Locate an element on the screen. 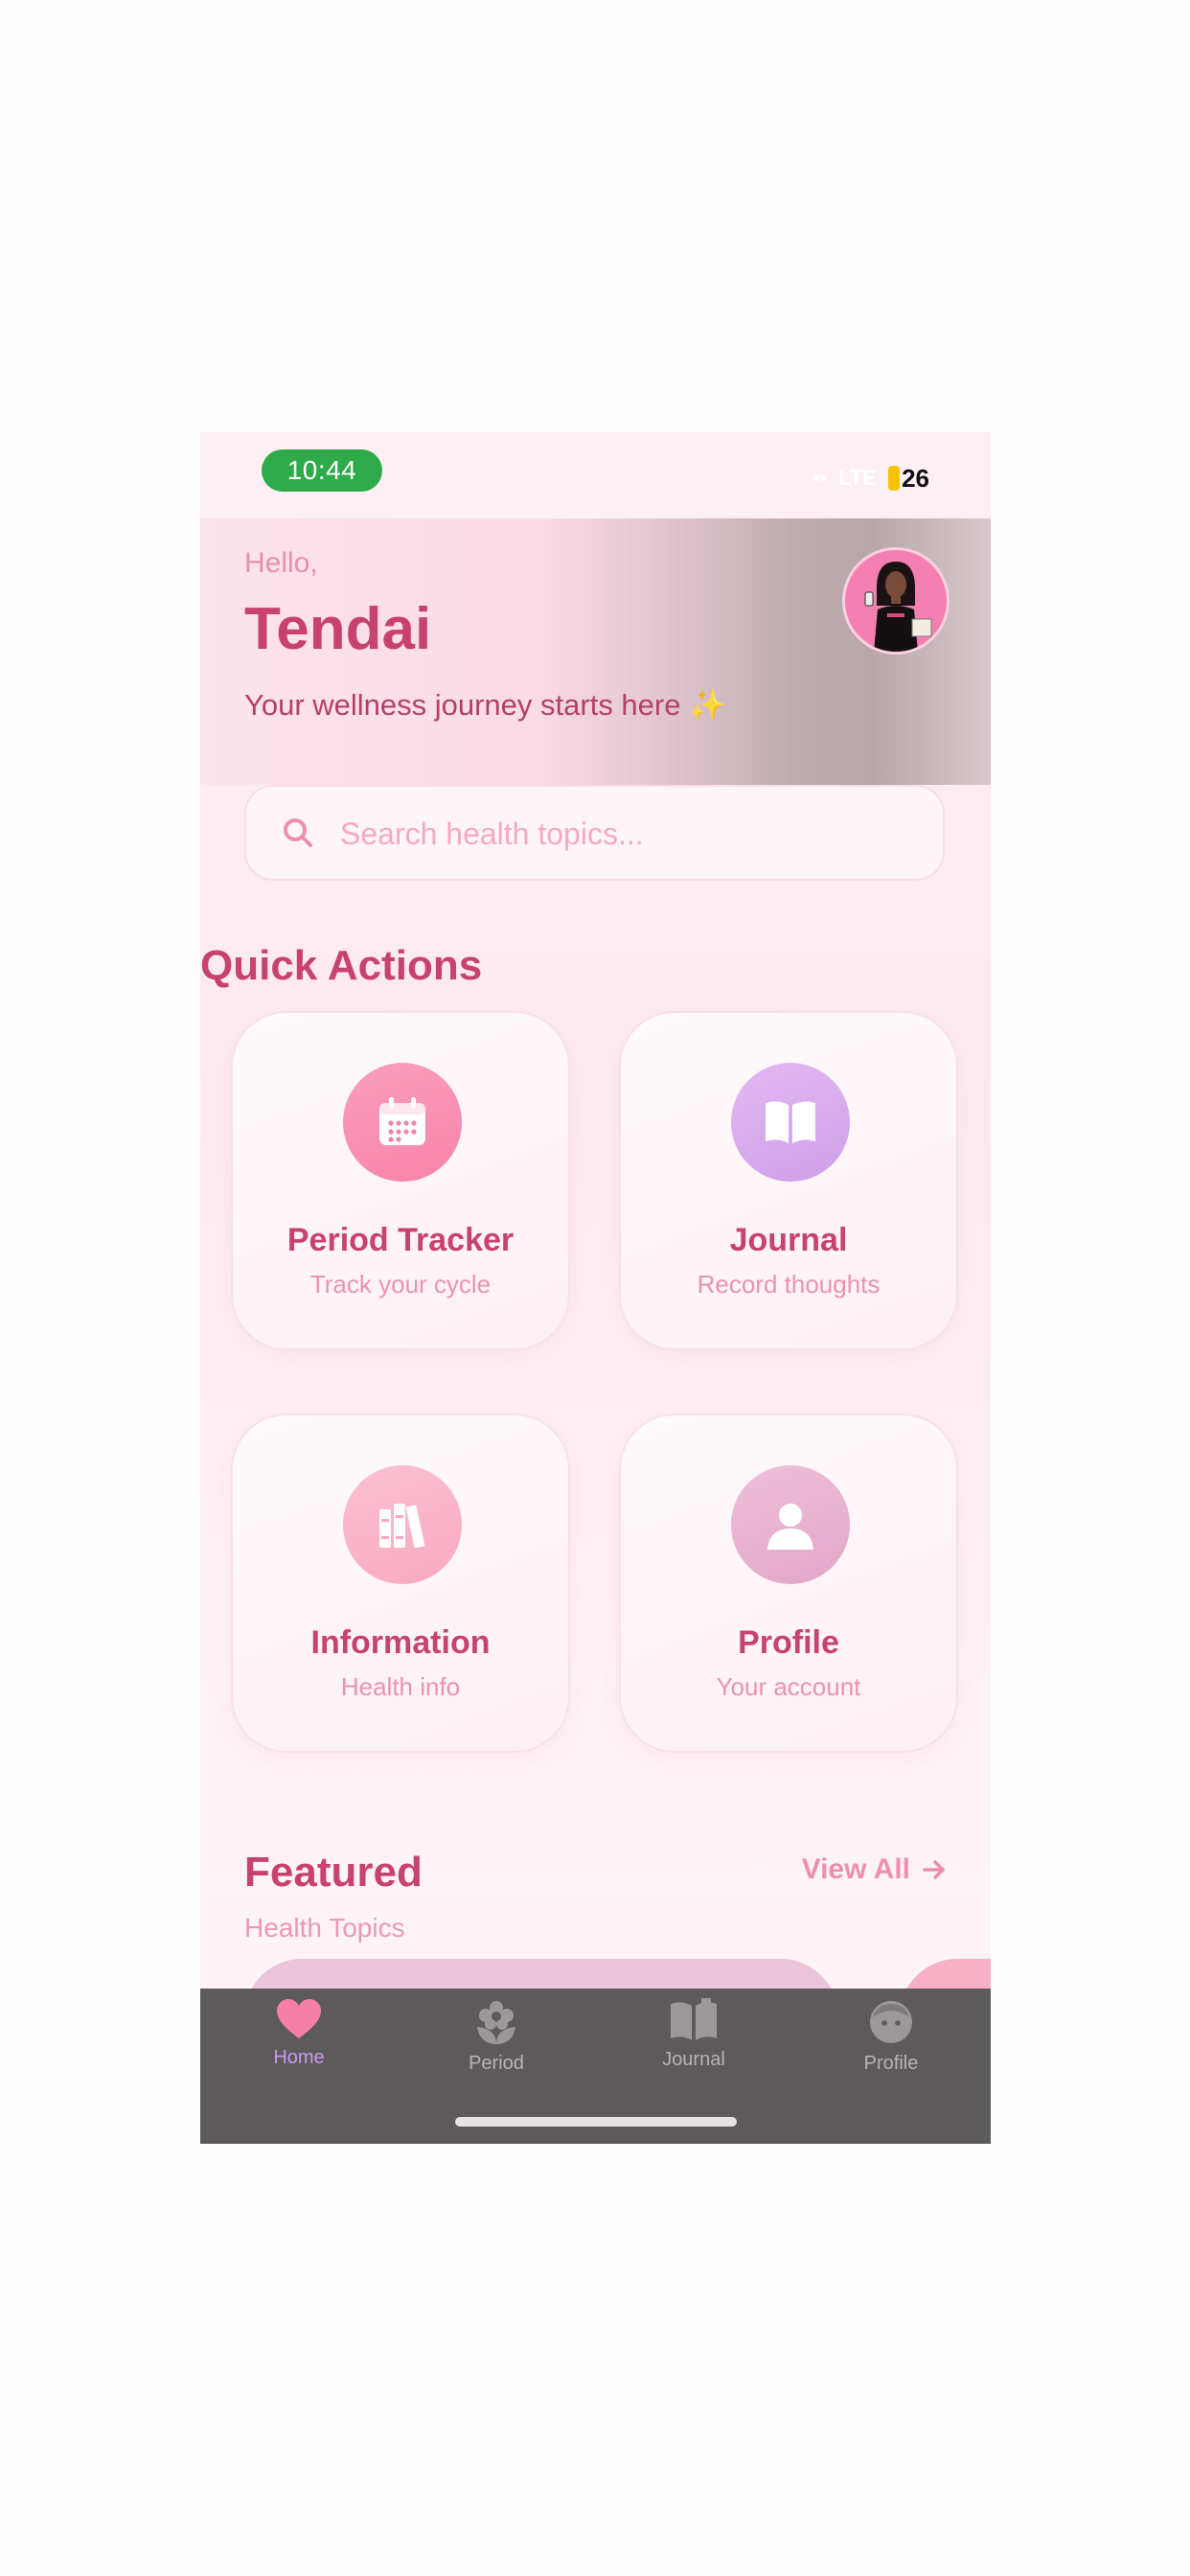 Image resolution: width=1190 pixels, height=2576 pixels. featured-title: Featured is located at coordinates (334, 1872).